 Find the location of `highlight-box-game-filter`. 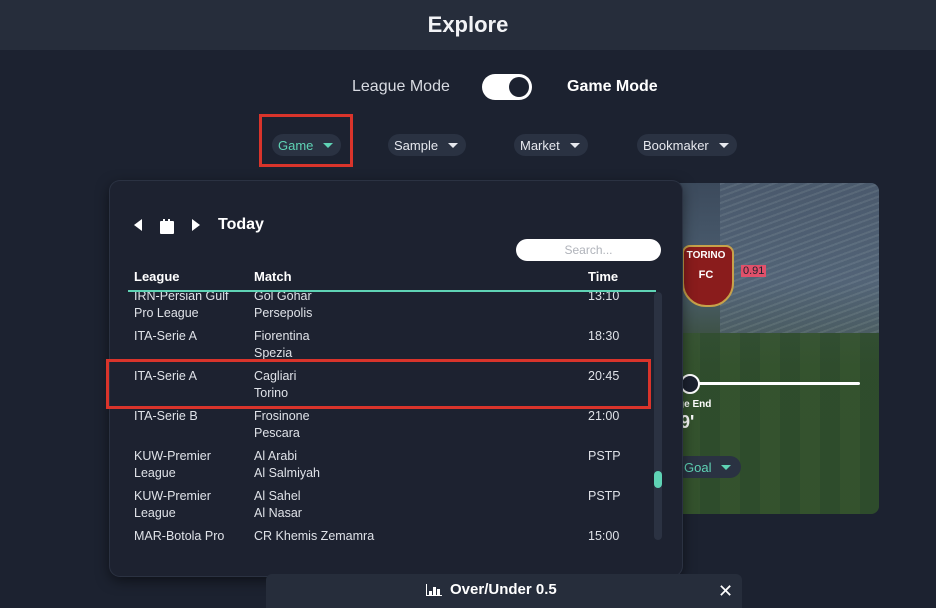

highlight-box-game-filter is located at coordinates (306, 140).